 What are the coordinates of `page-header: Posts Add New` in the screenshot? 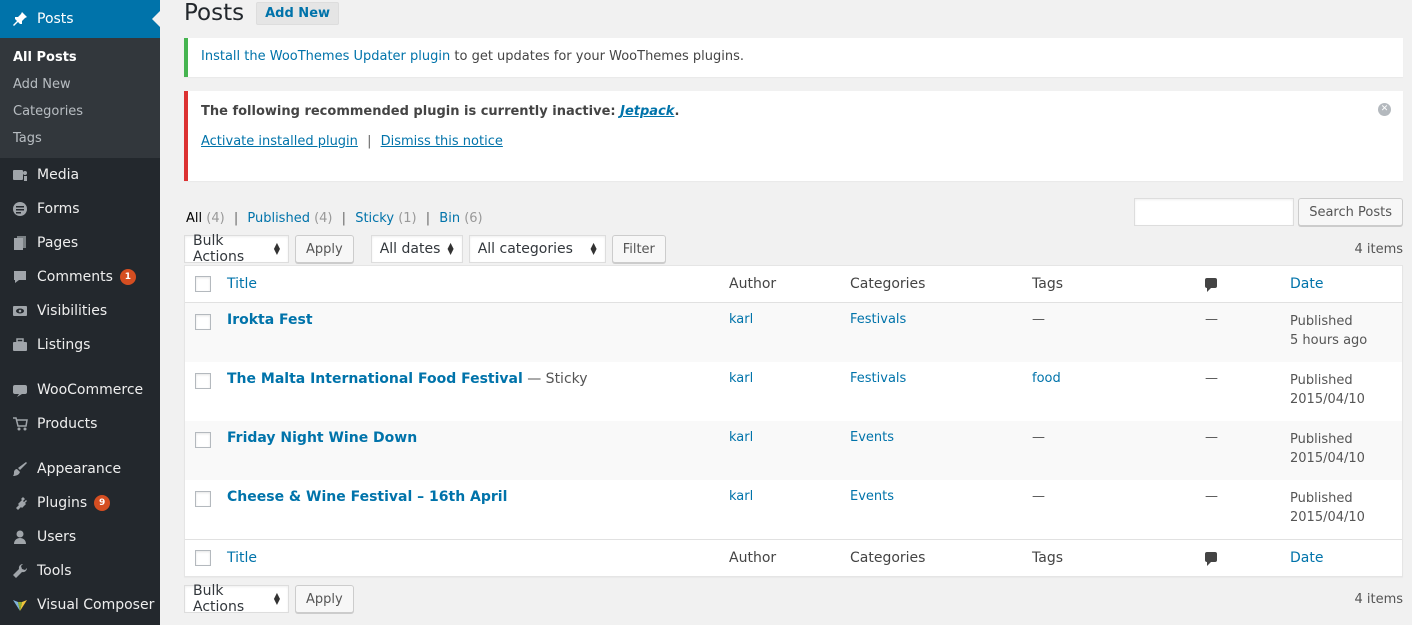 It's located at (793, 14).